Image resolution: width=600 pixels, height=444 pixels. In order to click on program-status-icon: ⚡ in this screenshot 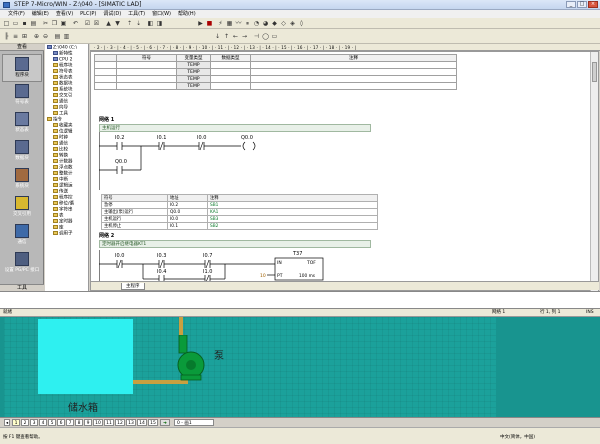, I will do `click(220, 23)`.